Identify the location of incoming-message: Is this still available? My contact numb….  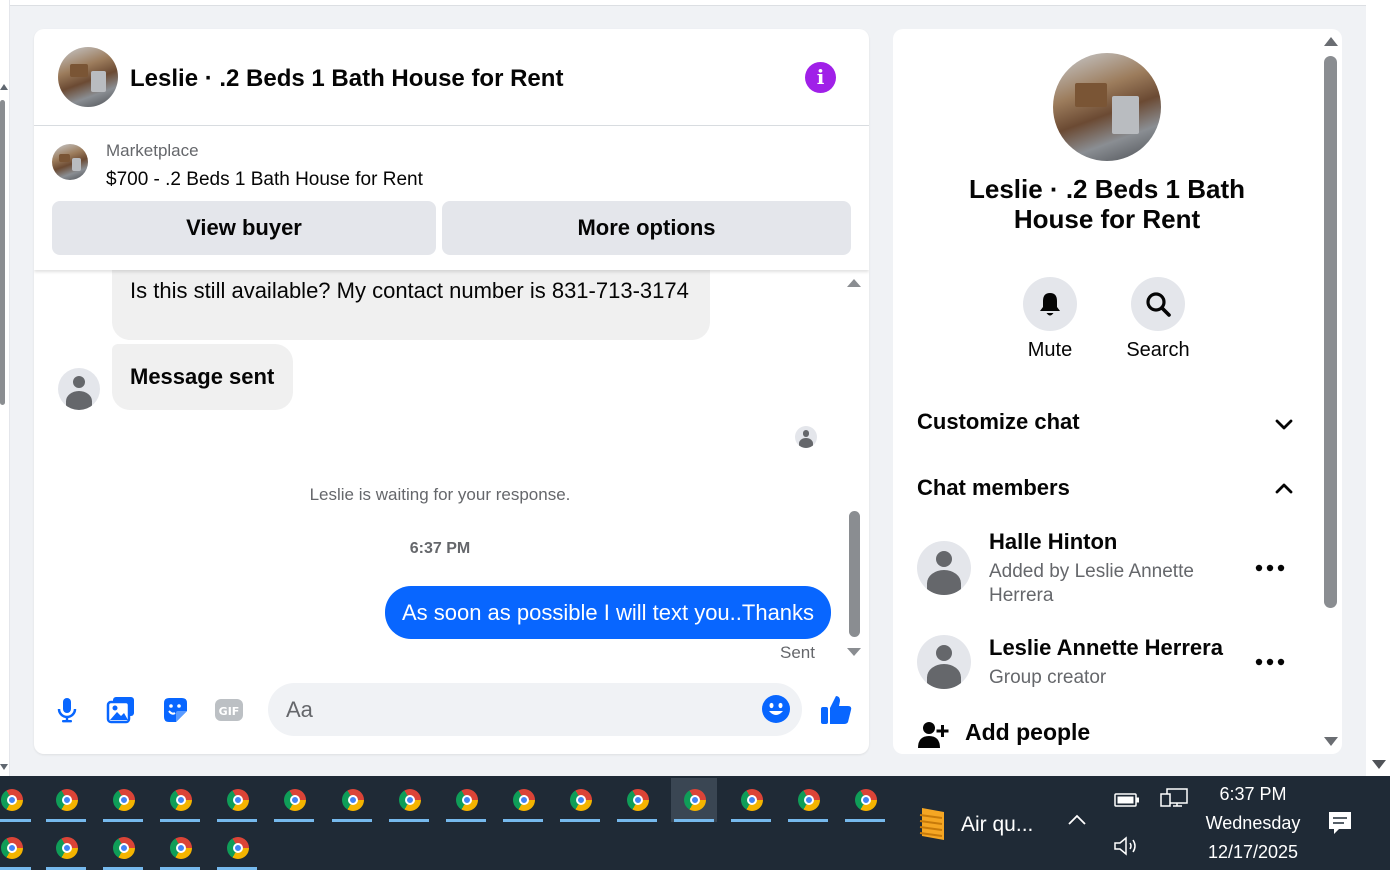
(411, 305).